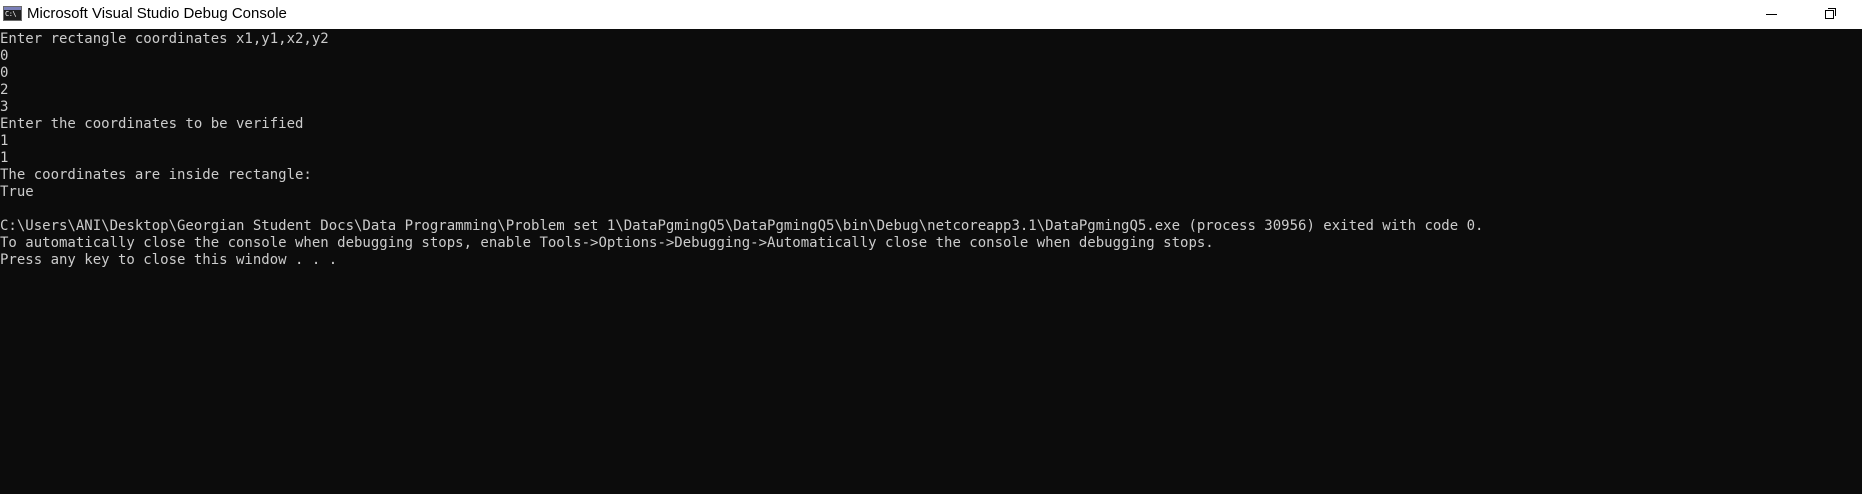  I want to click on icon-label: C:\, so click(11, 14).